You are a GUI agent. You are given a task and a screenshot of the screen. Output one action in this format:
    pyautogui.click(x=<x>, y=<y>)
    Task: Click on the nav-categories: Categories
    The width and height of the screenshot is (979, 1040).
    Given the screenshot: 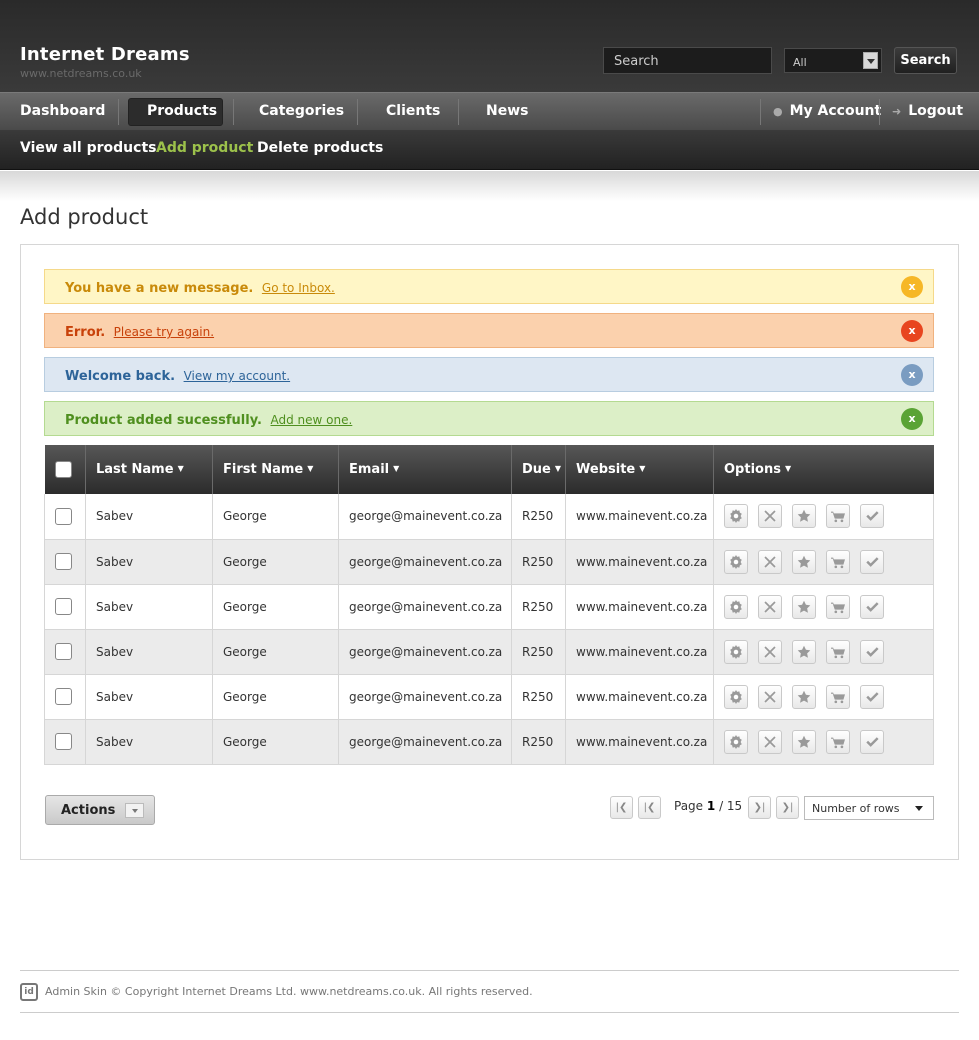 What is the action you would take?
    pyautogui.click(x=301, y=112)
    